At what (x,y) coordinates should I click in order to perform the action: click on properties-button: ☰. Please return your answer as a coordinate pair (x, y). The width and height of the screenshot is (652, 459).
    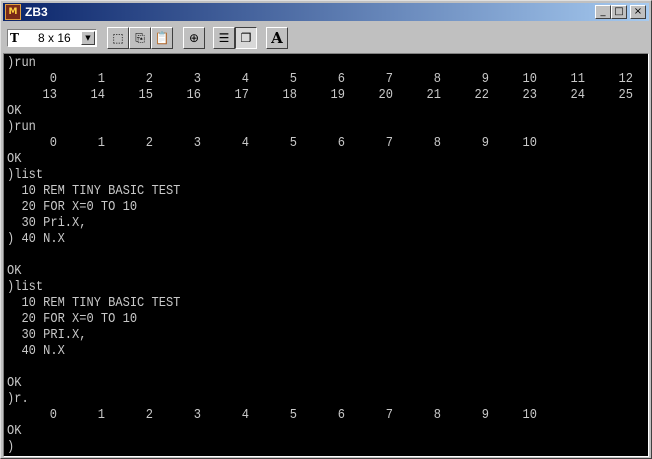
    Looking at the image, I should click on (224, 38).